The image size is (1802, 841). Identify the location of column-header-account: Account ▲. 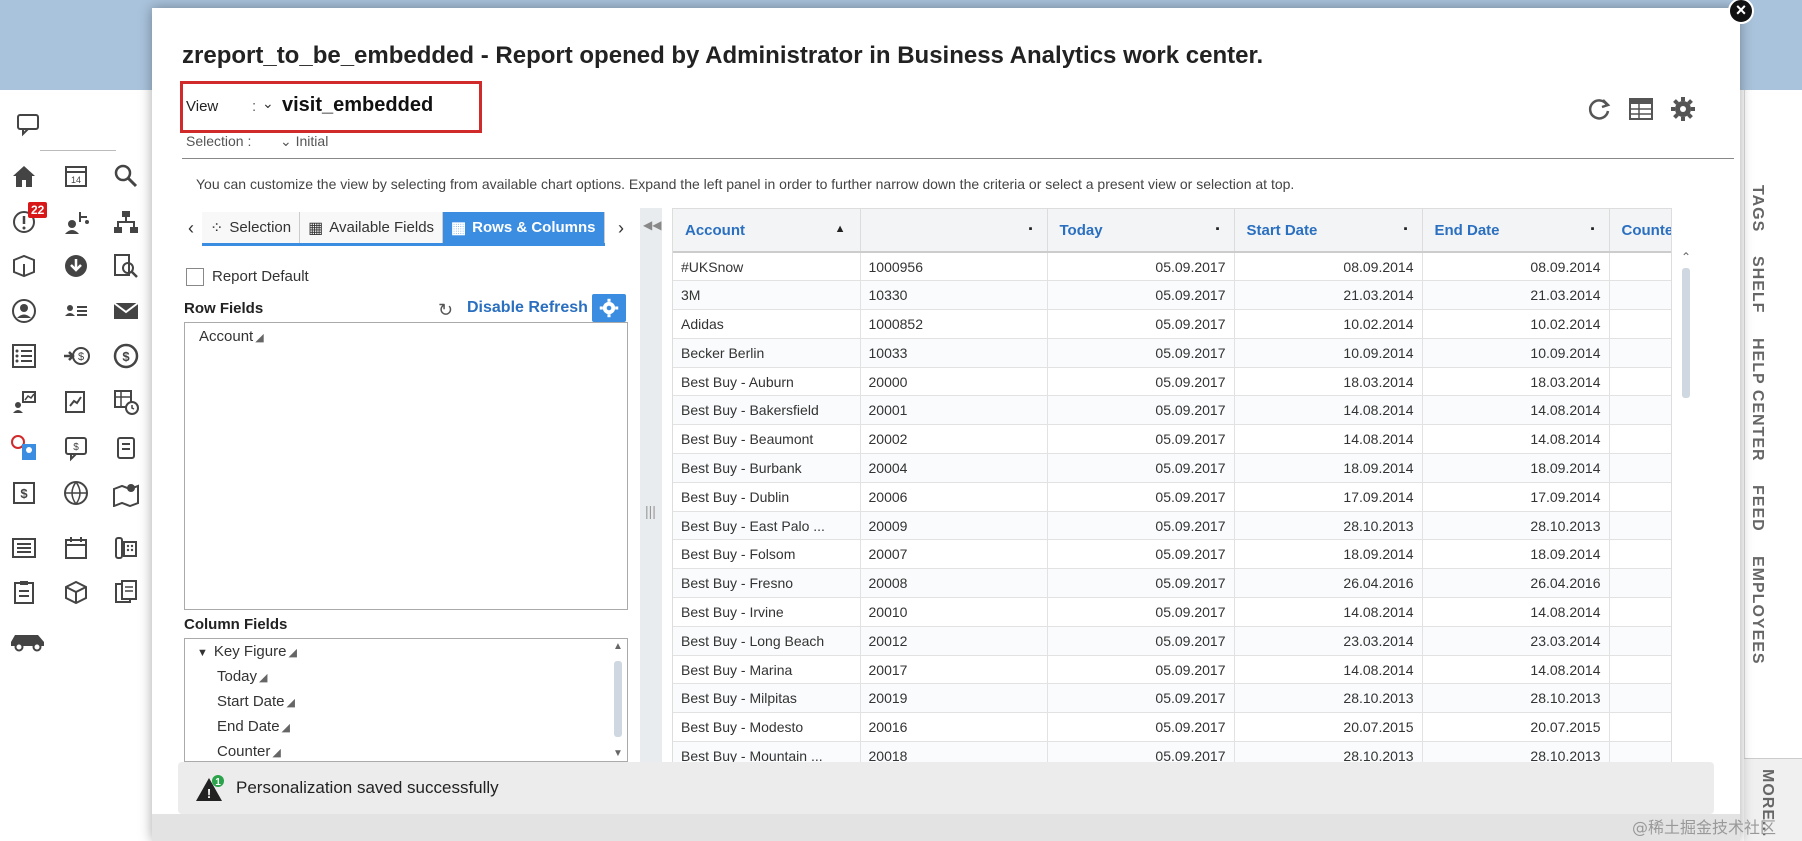
(767, 231).